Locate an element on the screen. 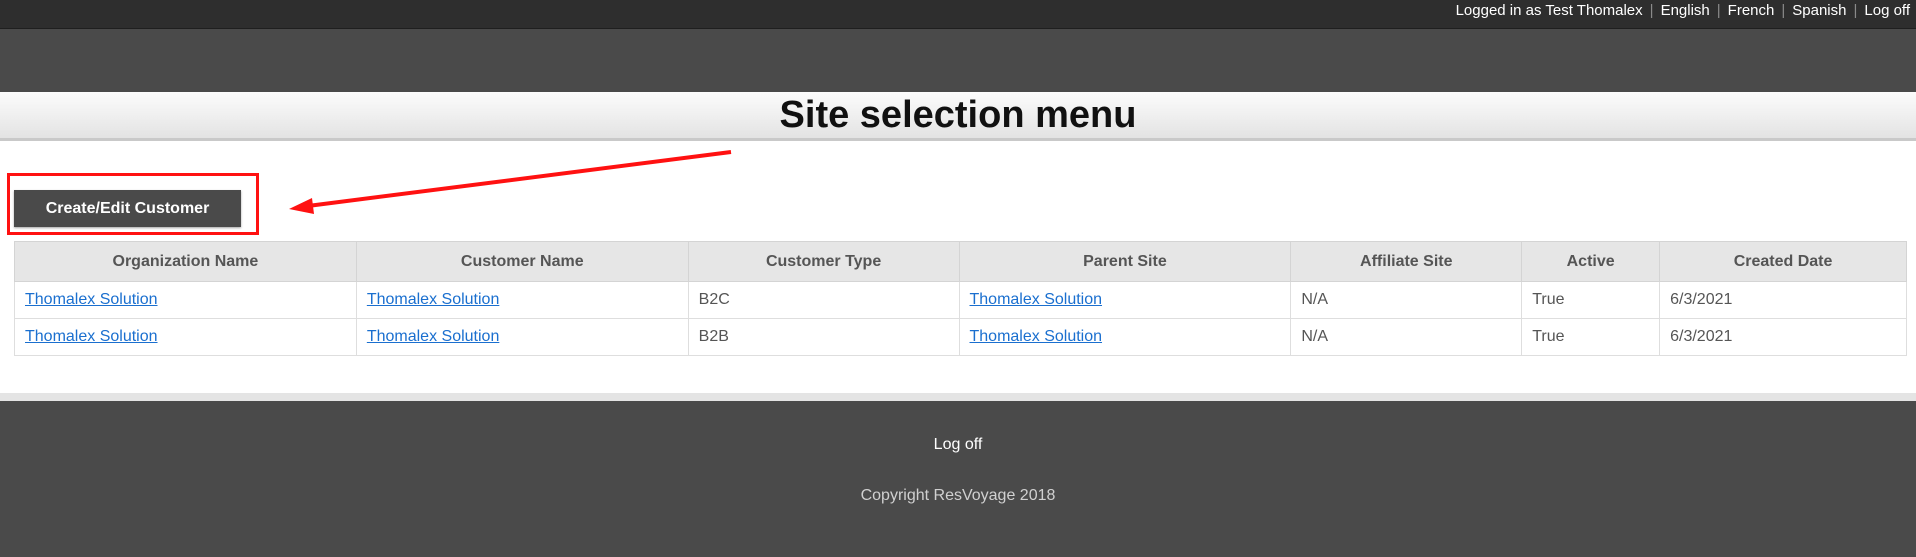 The image size is (1916, 557). customer-type-cell: B2B is located at coordinates (823, 337).